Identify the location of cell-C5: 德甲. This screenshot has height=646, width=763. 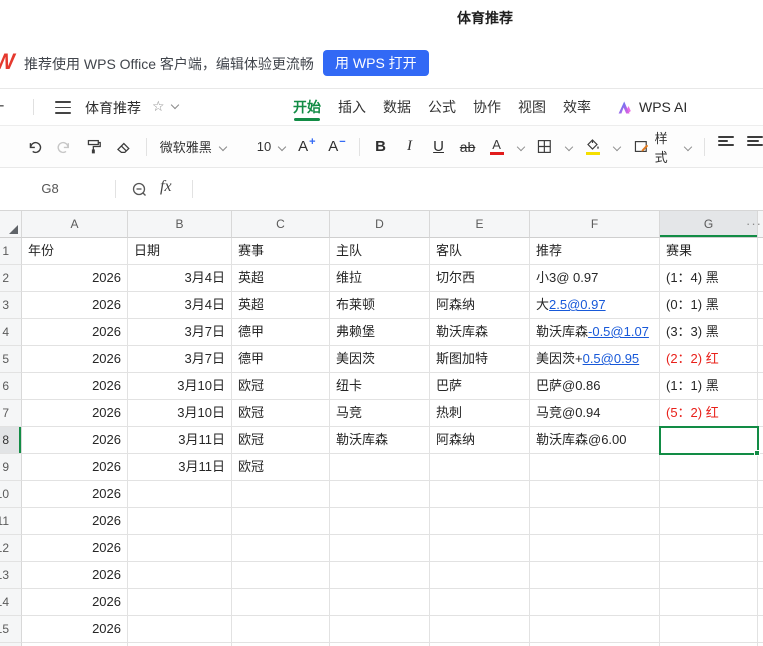
(281, 359).